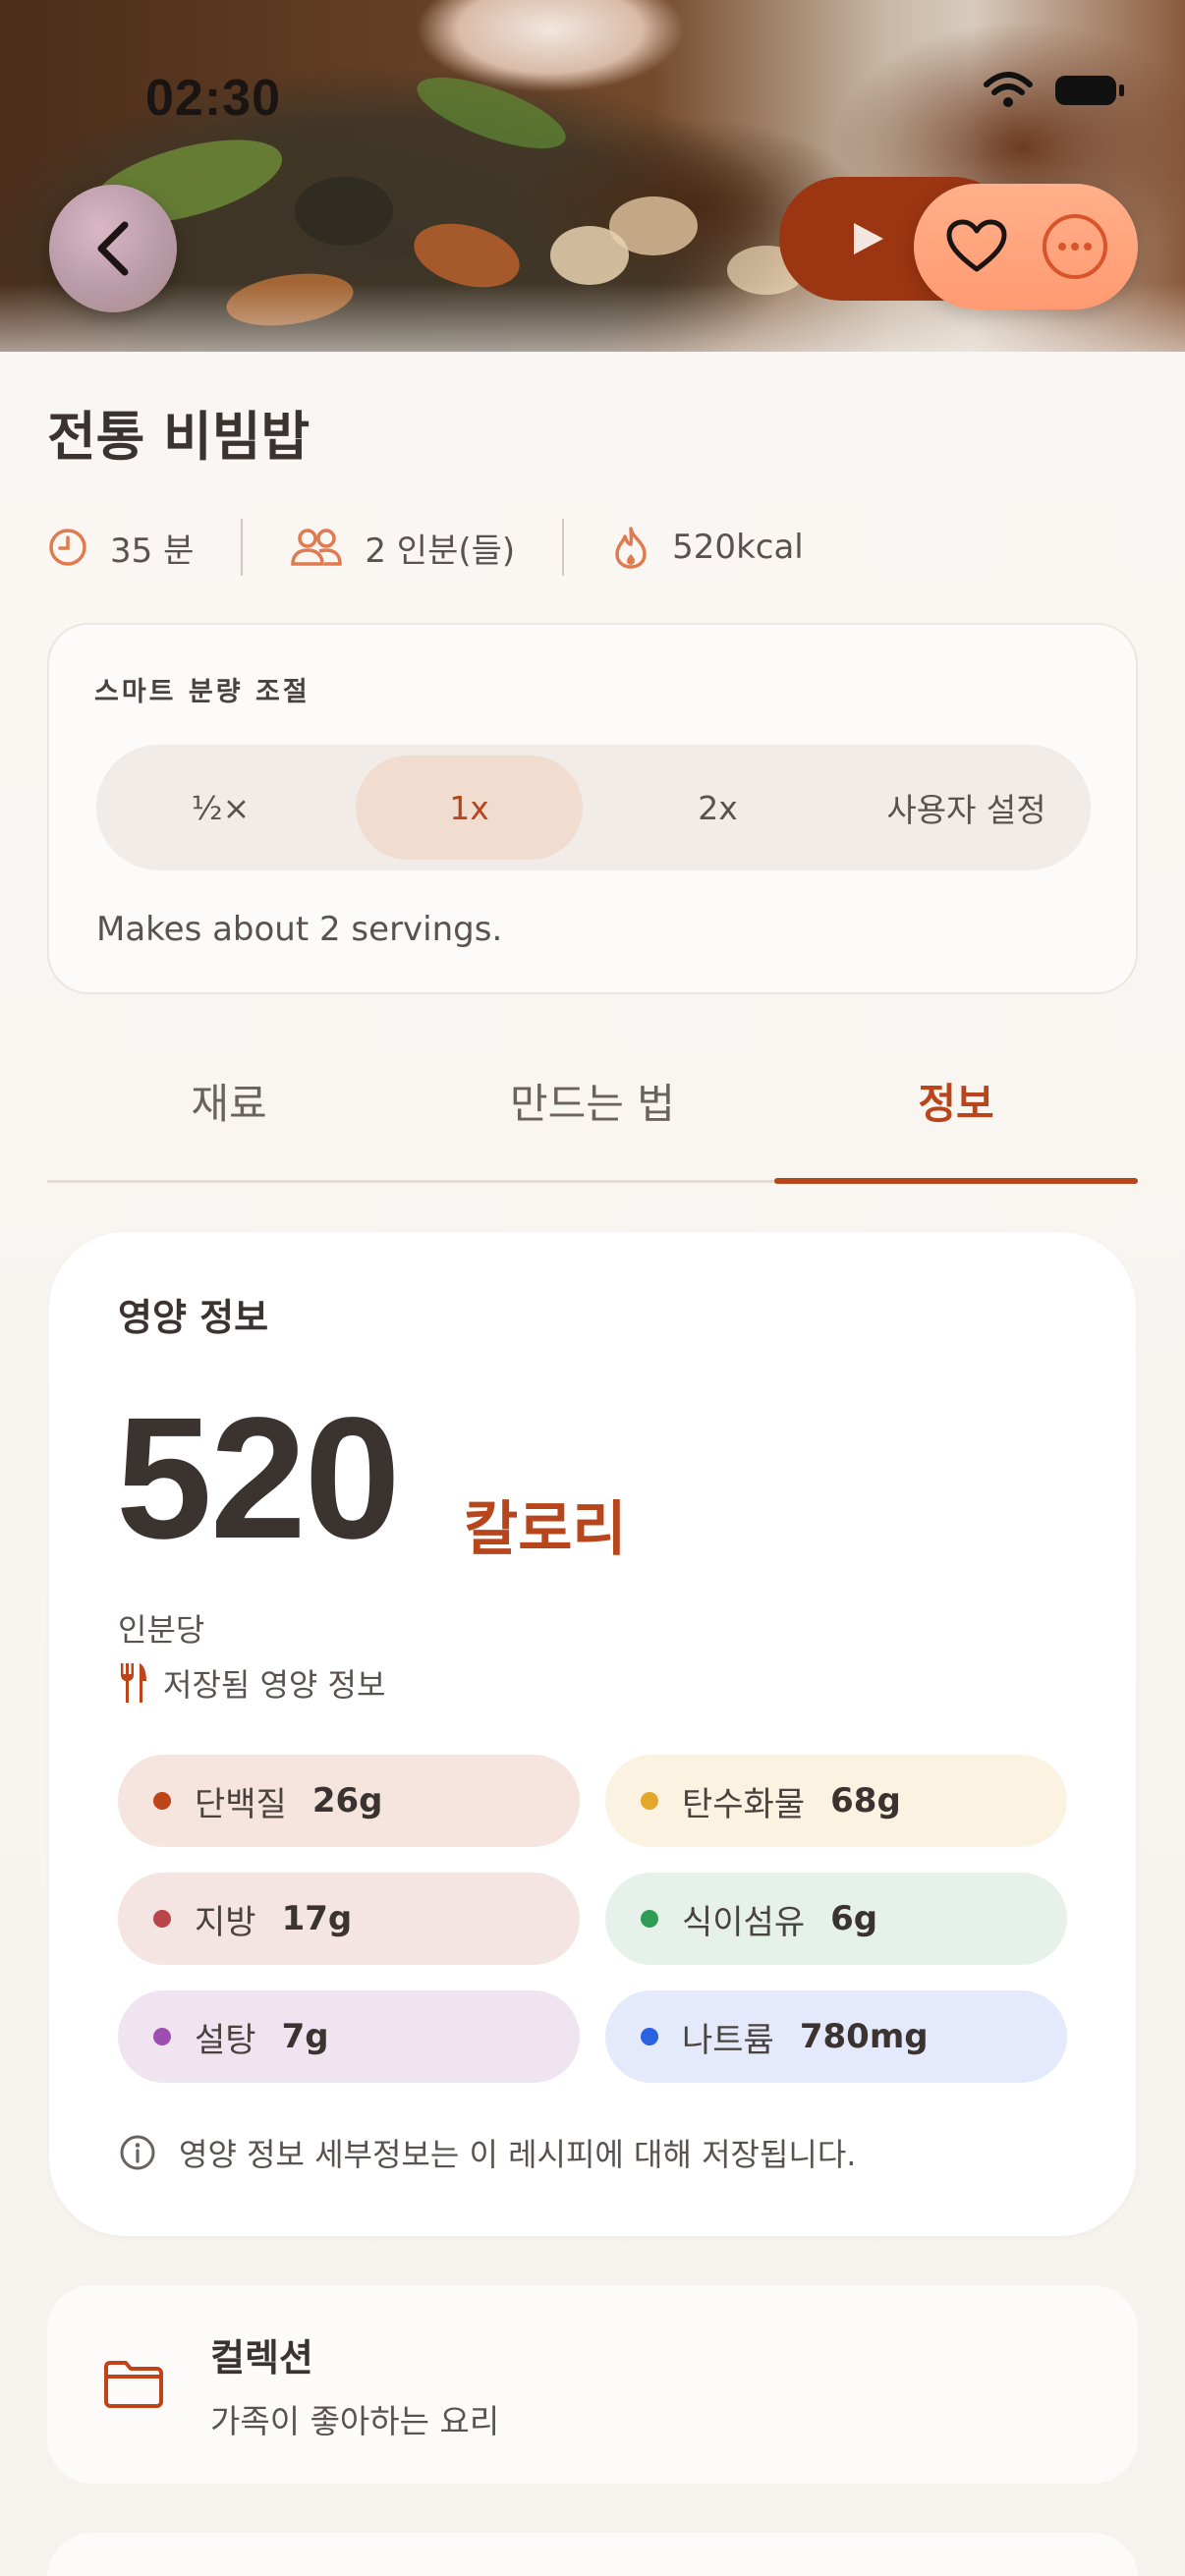  What do you see at coordinates (744, 1804) in the screenshot?
I see `nutrient-label: 탄수화물` at bounding box center [744, 1804].